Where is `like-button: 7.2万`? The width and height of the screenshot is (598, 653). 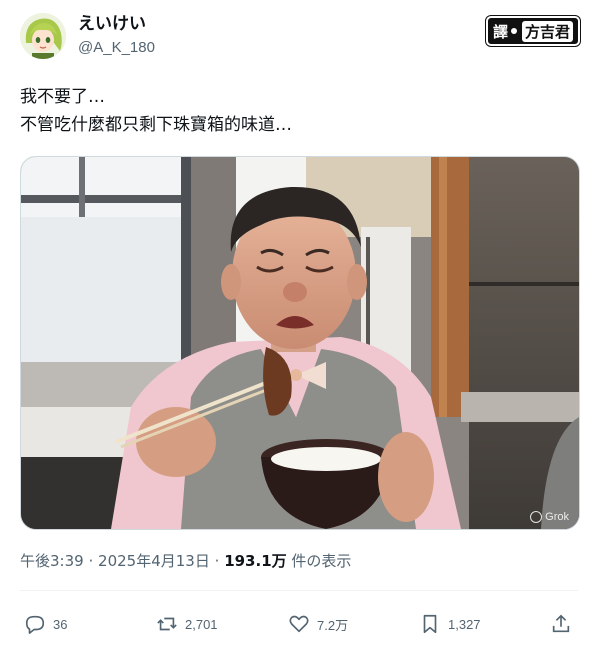
like-button: 7.2万 is located at coordinates (318, 624).